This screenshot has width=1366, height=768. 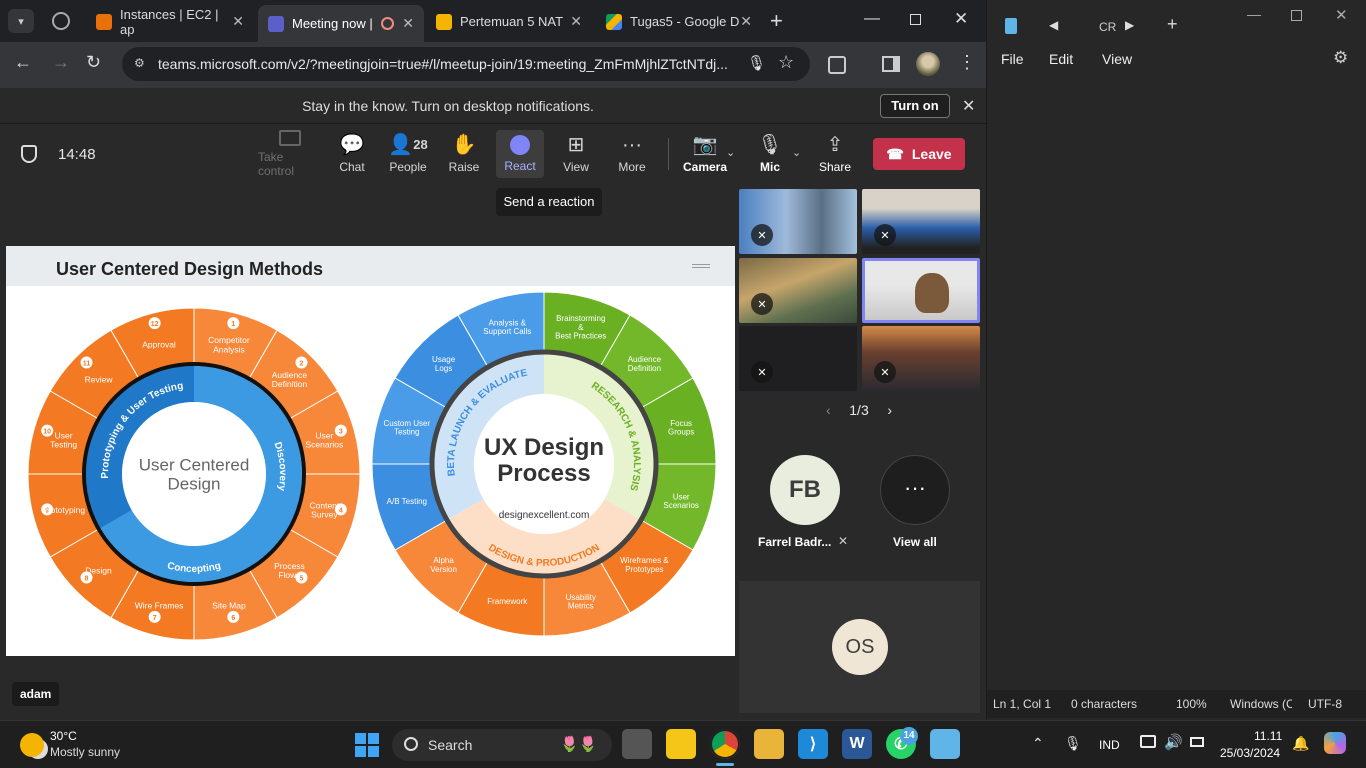 What do you see at coordinates (1053, 25) in the screenshot?
I see `chevron-left-icon: ◀` at bounding box center [1053, 25].